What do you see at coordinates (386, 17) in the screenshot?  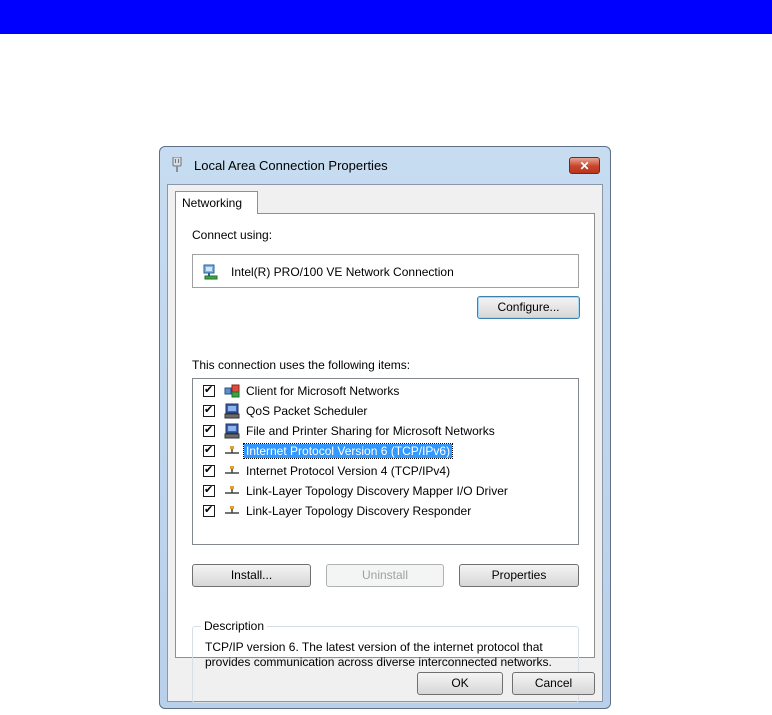 I see `top-banner` at bounding box center [386, 17].